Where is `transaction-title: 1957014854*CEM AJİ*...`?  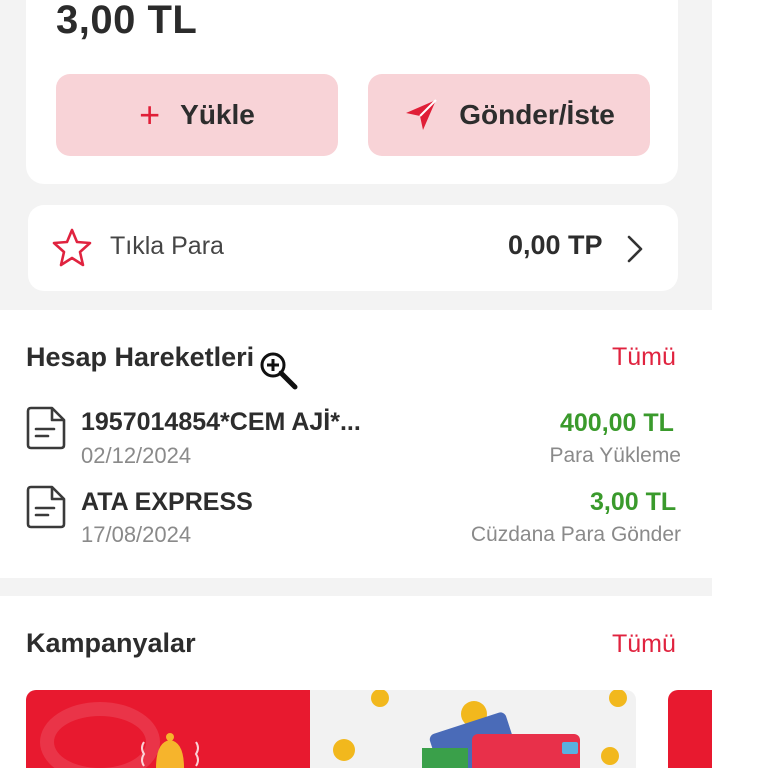
transaction-title: 1957014854*CEM AJİ*... is located at coordinates (221, 422).